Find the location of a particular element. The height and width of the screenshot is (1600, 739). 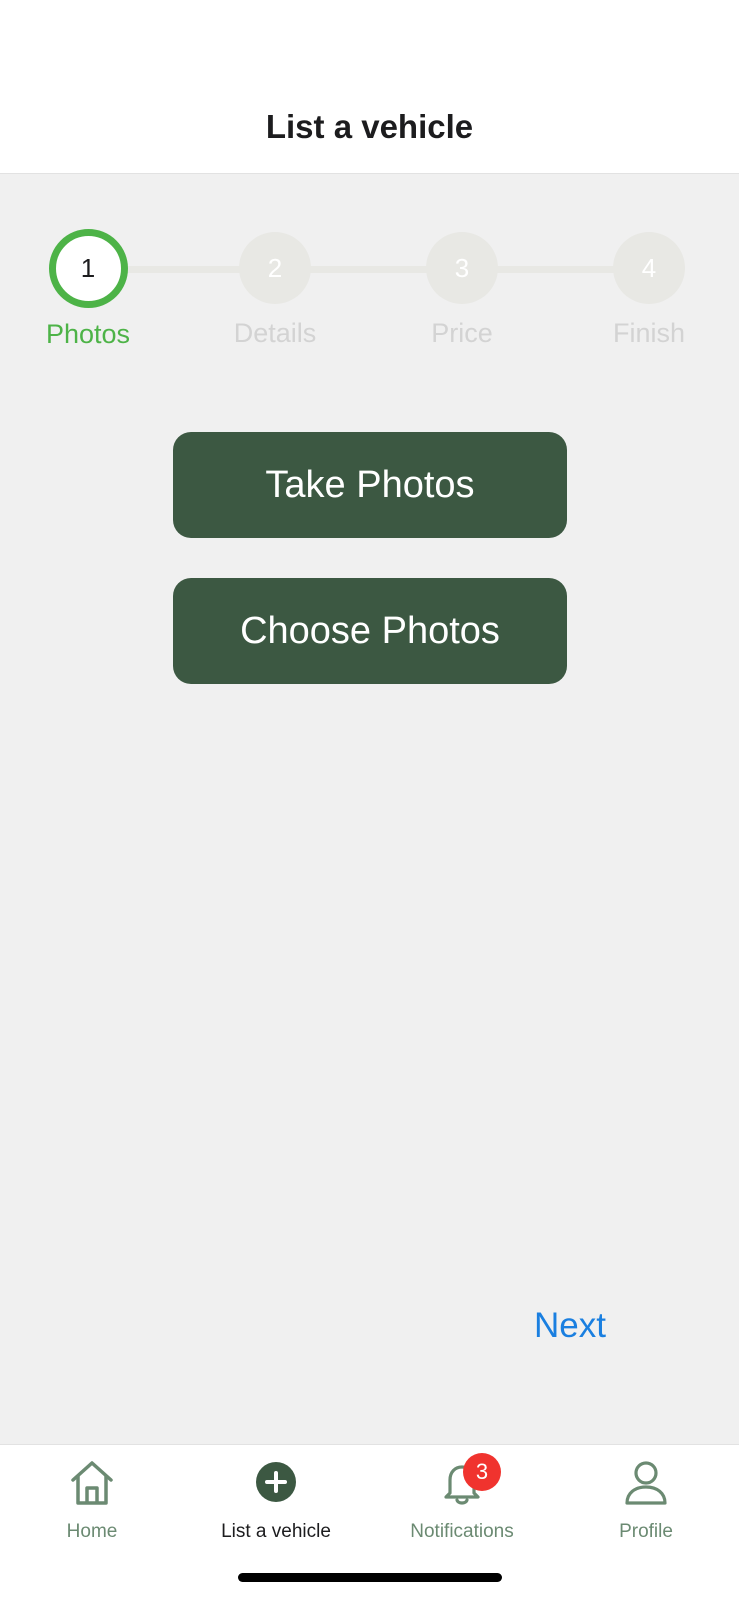

plus-circle-icon is located at coordinates (276, 1482).